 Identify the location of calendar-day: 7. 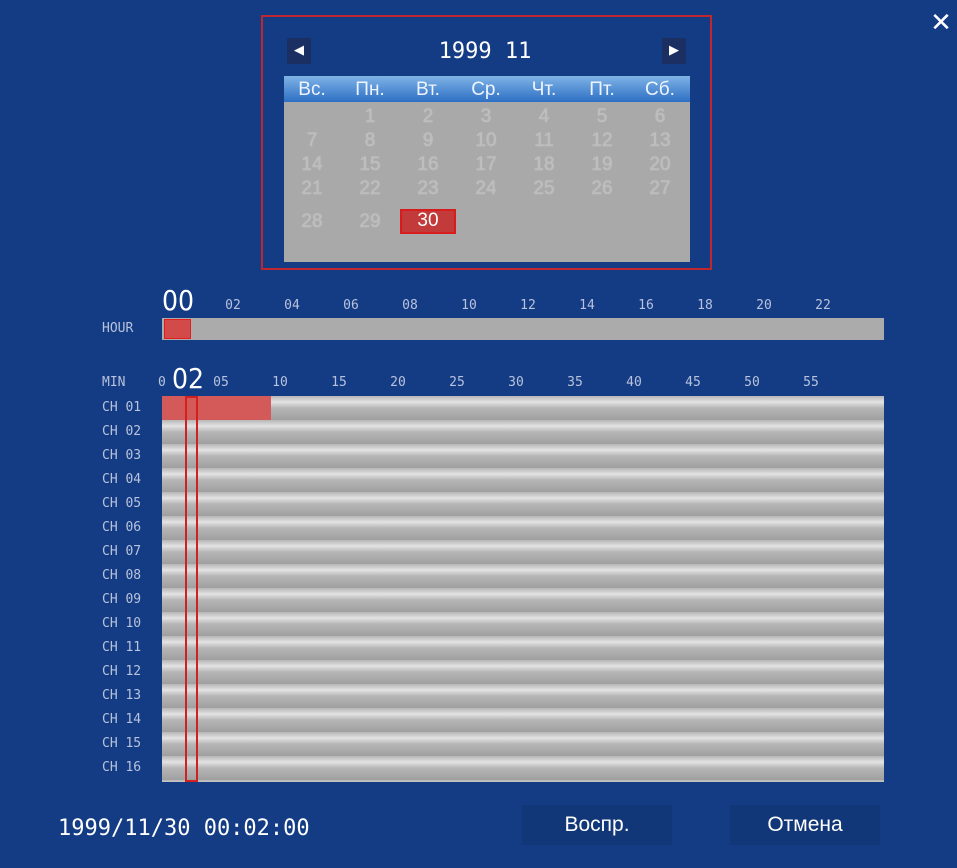
(312, 141).